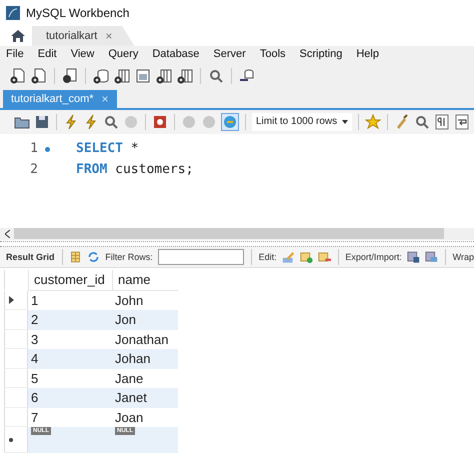  Describe the element at coordinates (145, 320) in the screenshot. I see `table-cell: Jon` at that location.